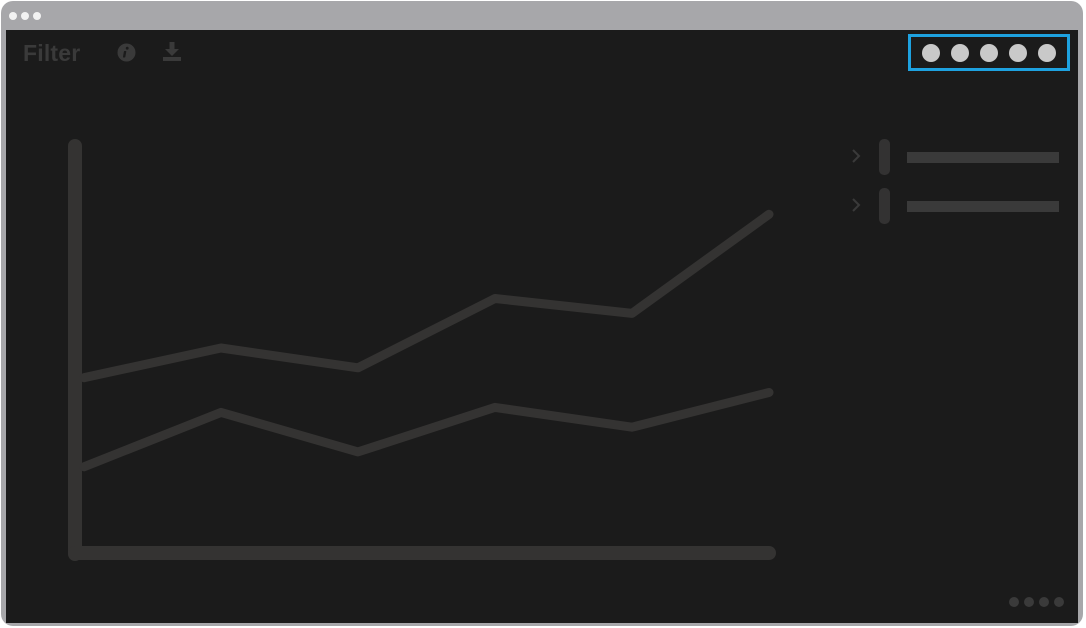 The width and height of the screenshot is (1086, 628). What do you see at coordinates (1036, 602) in the screenshot?
I see `more-menu` at bounding box center [1036, 602].